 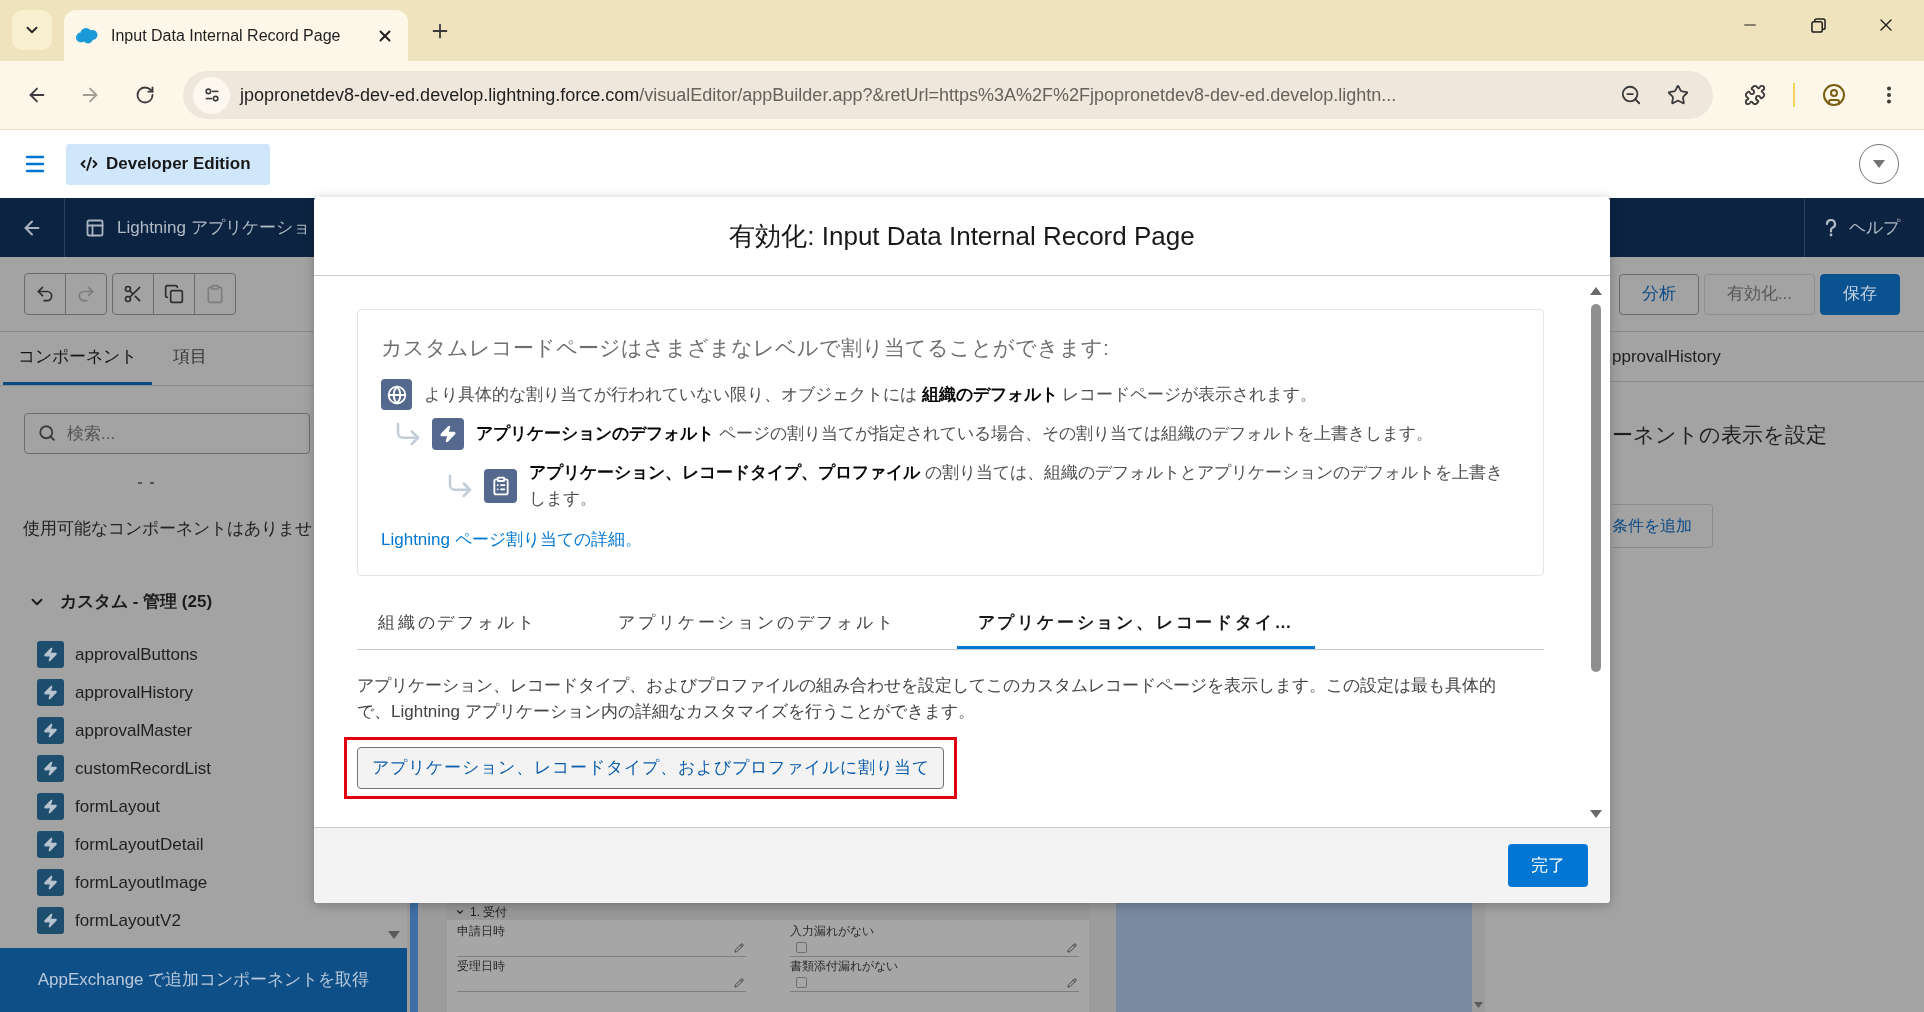 What do you see at coordinates (1016, 486) in the screenshot?
I see `level-description: アプリケーション、レコードタイプ、プロファイル の割り当ては、組織のデフォルトとアプリケーションのデフォルトを上書きします。` at bounding box center [1016, 486].